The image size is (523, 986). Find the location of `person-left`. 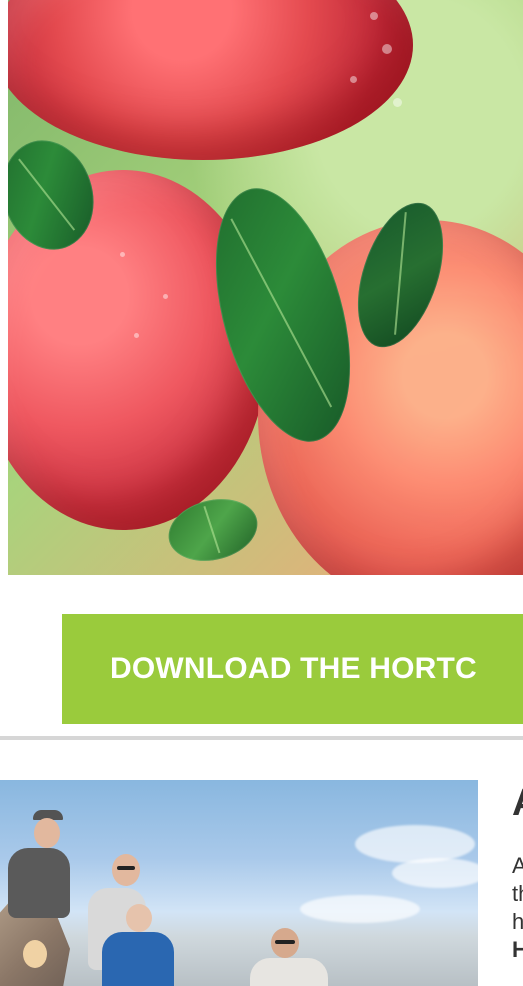

person-left is located at coordinates (43, 870).